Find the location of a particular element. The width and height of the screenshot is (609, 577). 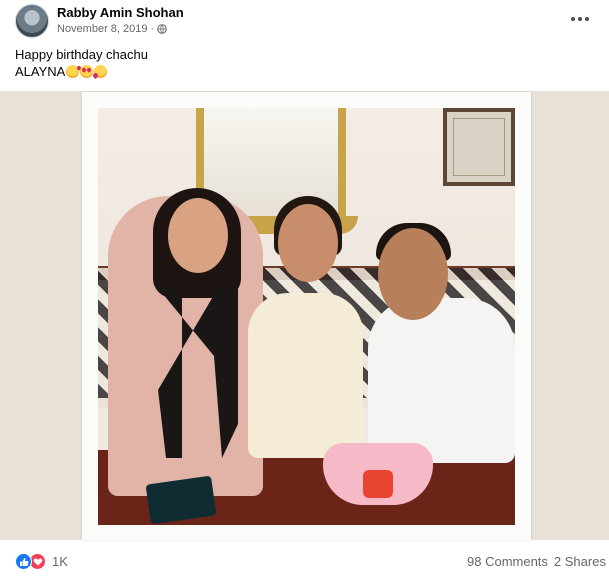

post-caption: Happy birthday chachu ALAYNA is located at coordinates (81, 63).